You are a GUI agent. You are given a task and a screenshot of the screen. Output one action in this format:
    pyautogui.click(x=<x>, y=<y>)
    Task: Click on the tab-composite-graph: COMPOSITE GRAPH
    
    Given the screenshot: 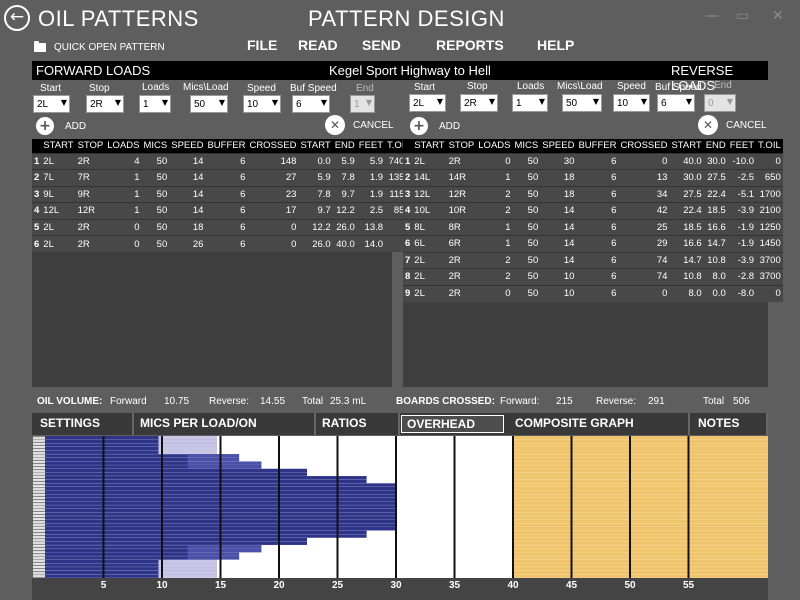 What is the action you would take?
    pyautogui.click(x=599, y=424)
    